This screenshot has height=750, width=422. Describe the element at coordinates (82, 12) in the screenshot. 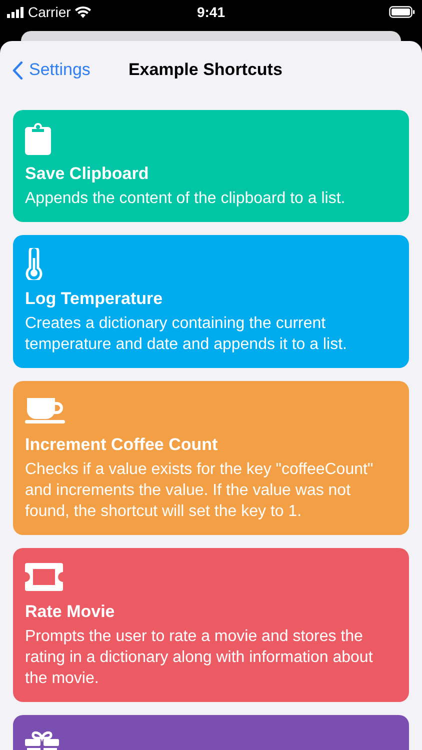

I see `wifi-icon` at that location.